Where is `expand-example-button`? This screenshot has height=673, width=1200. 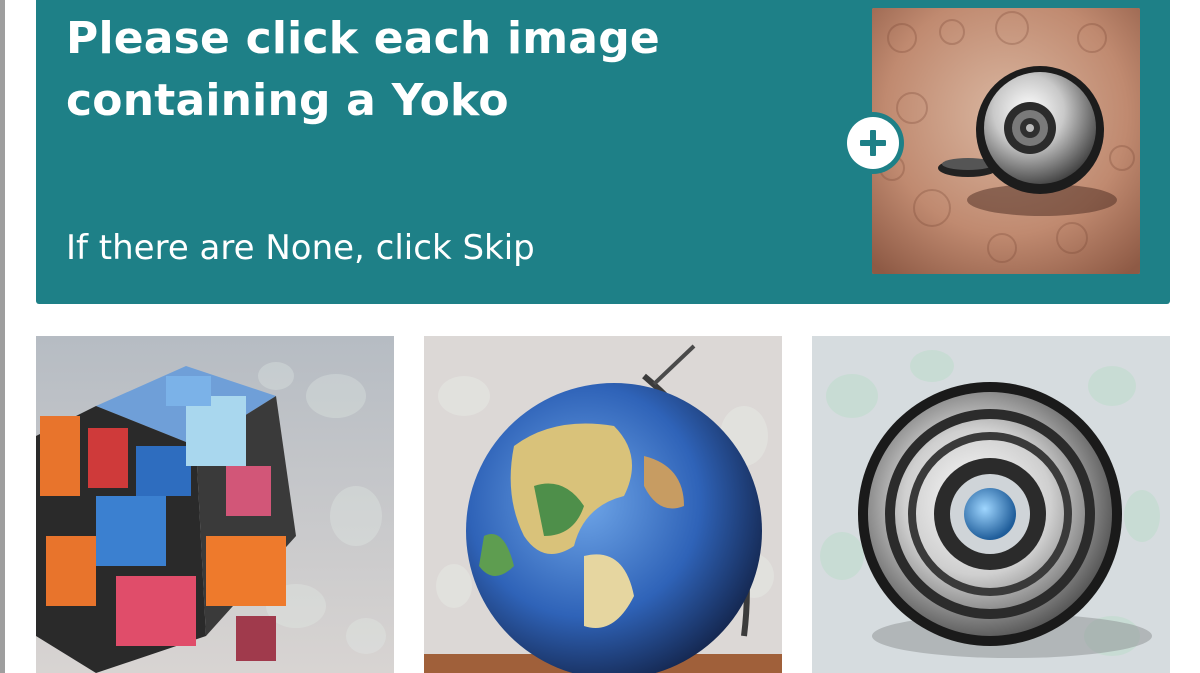
expand-example-button is located at coordinates (873, 143).